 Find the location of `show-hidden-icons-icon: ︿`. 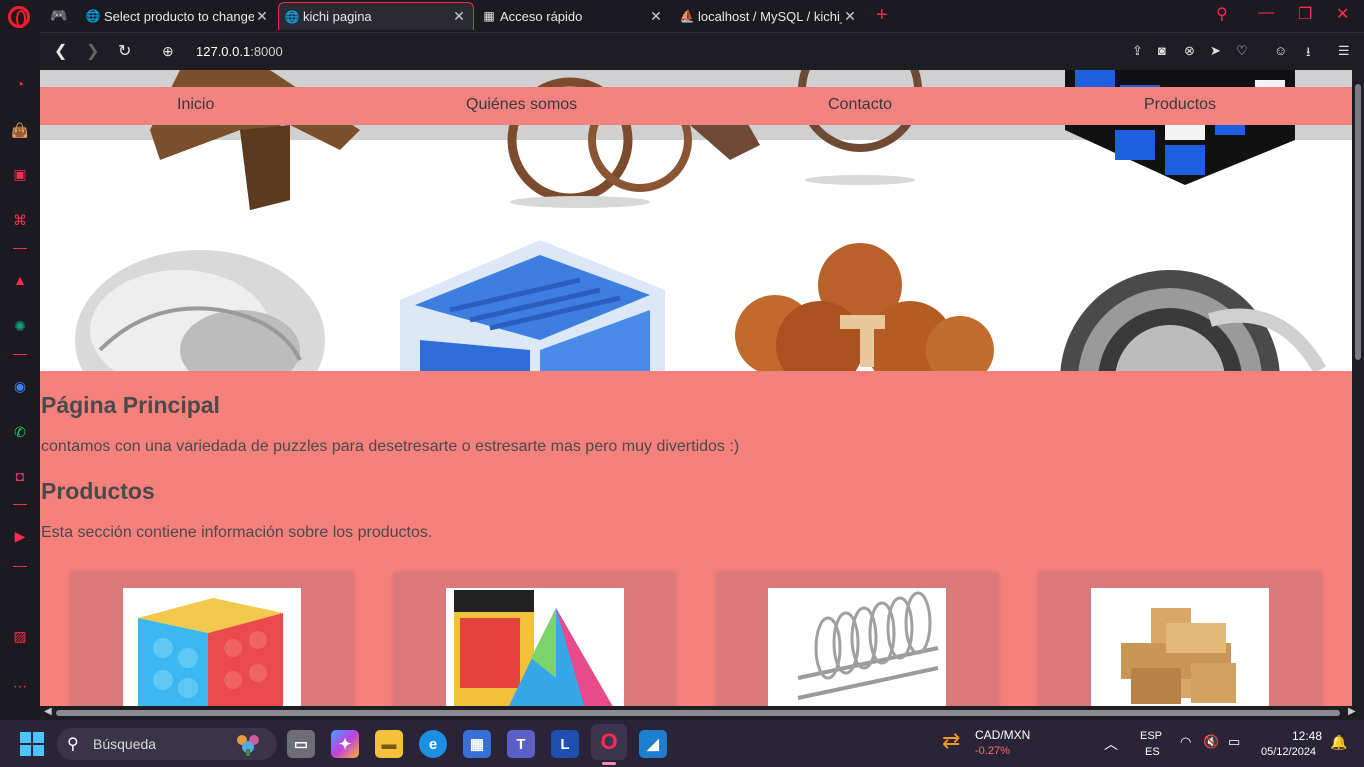

show-hidden-icons-icon: ︿ is located at coordinates (1111, 744).